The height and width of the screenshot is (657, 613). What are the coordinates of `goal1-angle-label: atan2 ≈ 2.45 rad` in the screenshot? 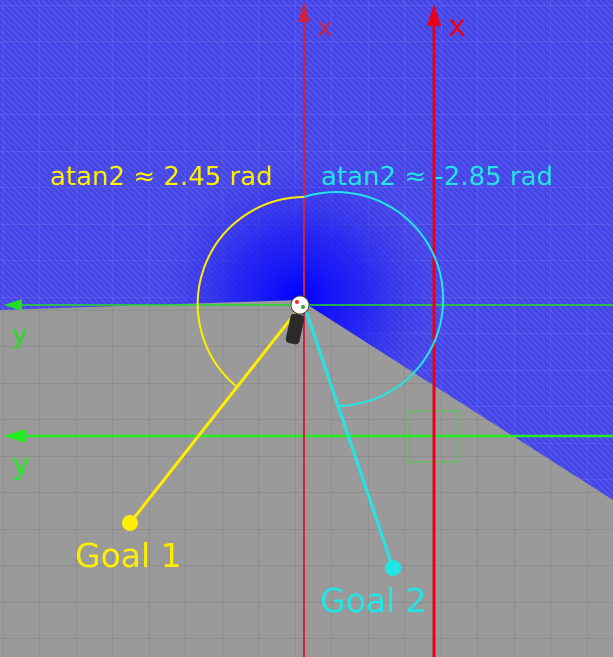 It's located at (161, 177).